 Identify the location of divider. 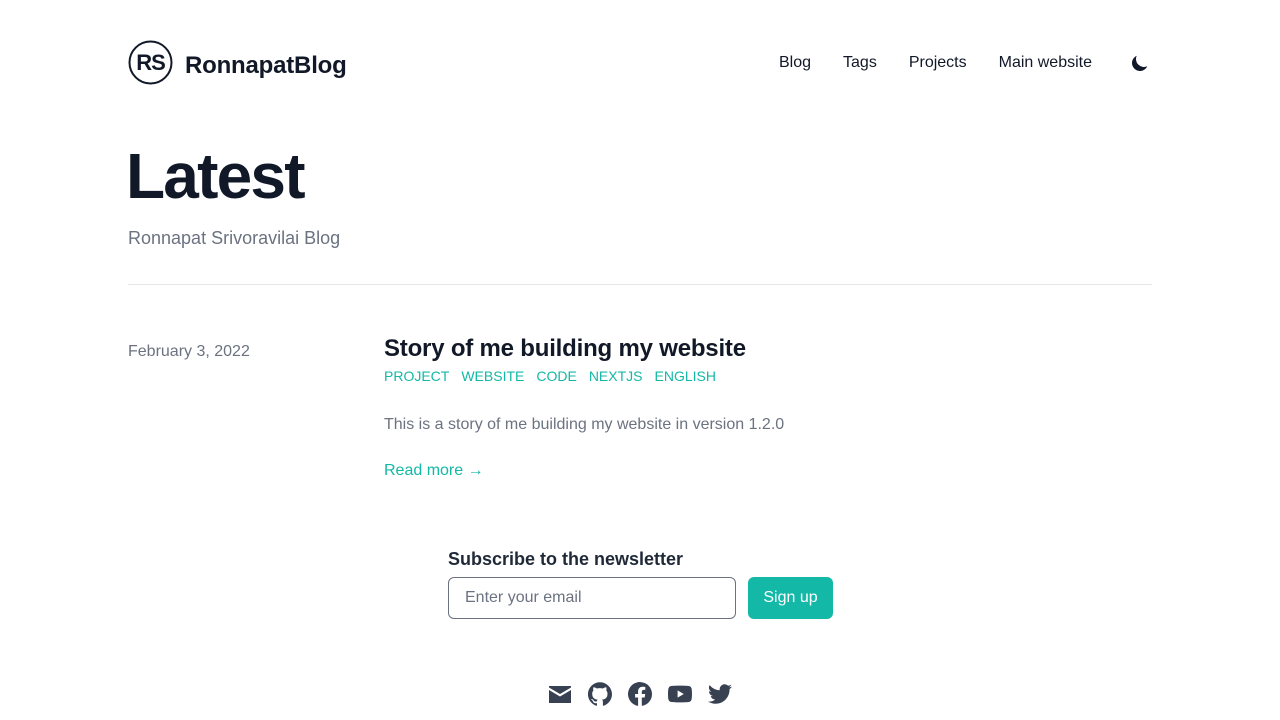
(640, 284).